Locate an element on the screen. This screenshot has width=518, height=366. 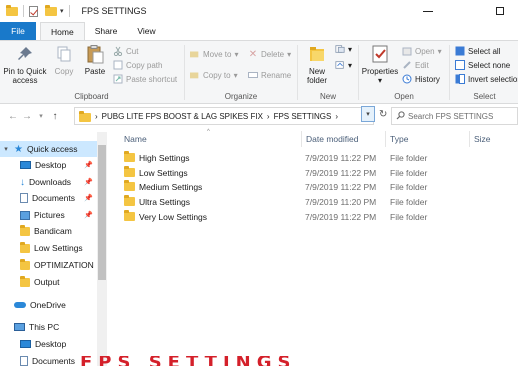
computer-icon is located at coordinates (19, 327).